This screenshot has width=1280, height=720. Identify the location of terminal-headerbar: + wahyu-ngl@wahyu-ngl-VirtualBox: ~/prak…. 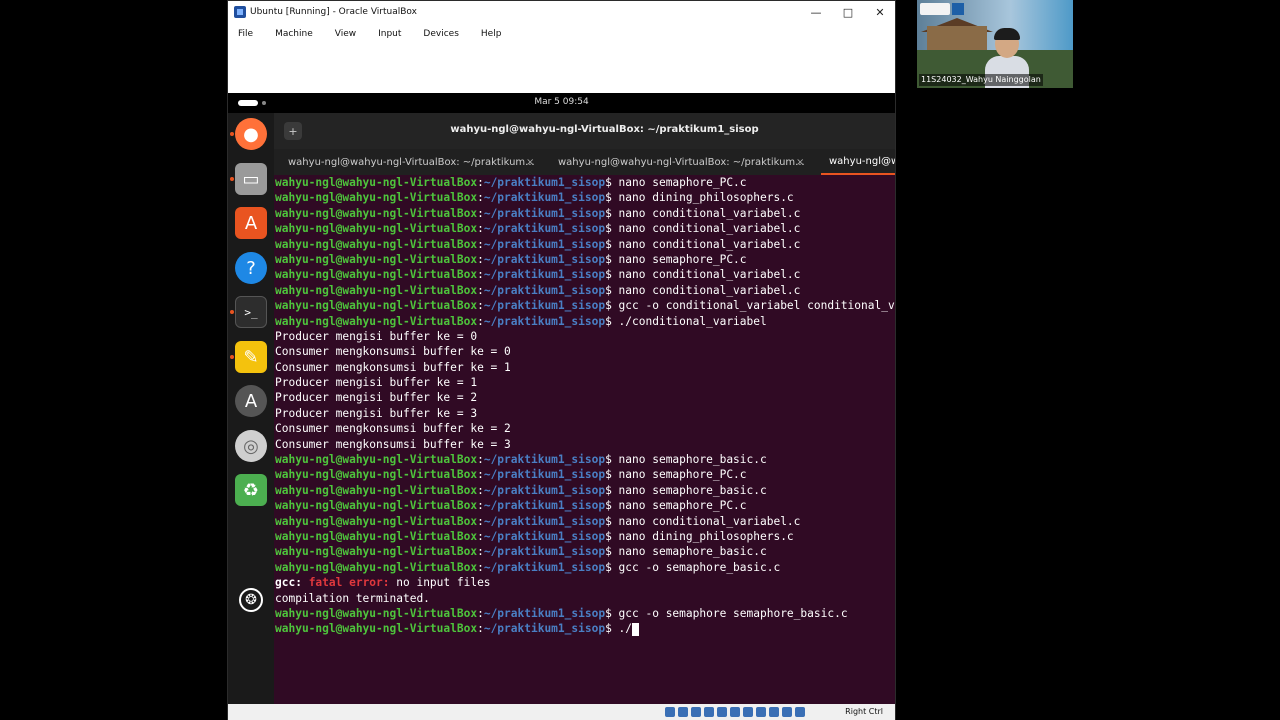
(584, 131).